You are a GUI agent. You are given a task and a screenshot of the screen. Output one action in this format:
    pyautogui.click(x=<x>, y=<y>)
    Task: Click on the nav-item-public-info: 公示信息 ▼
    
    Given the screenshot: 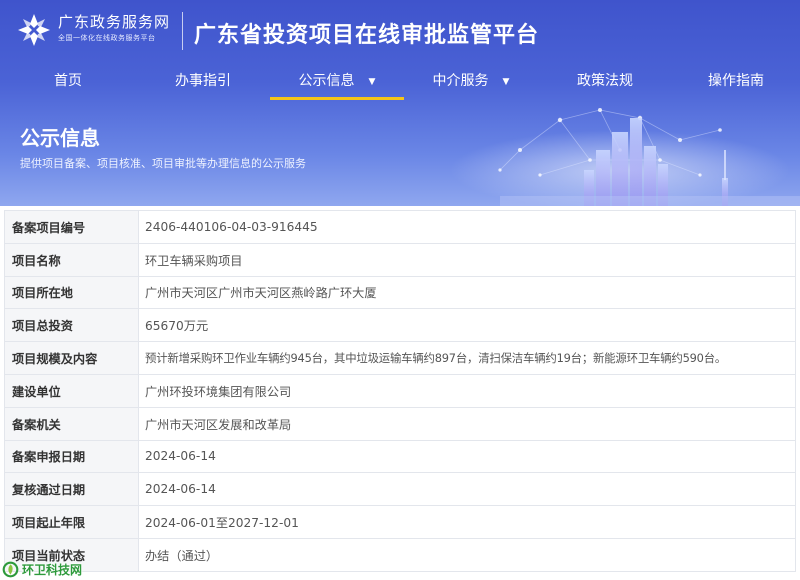 What is the action you would take?
    pyautogui.click(x=337, y=81)
    